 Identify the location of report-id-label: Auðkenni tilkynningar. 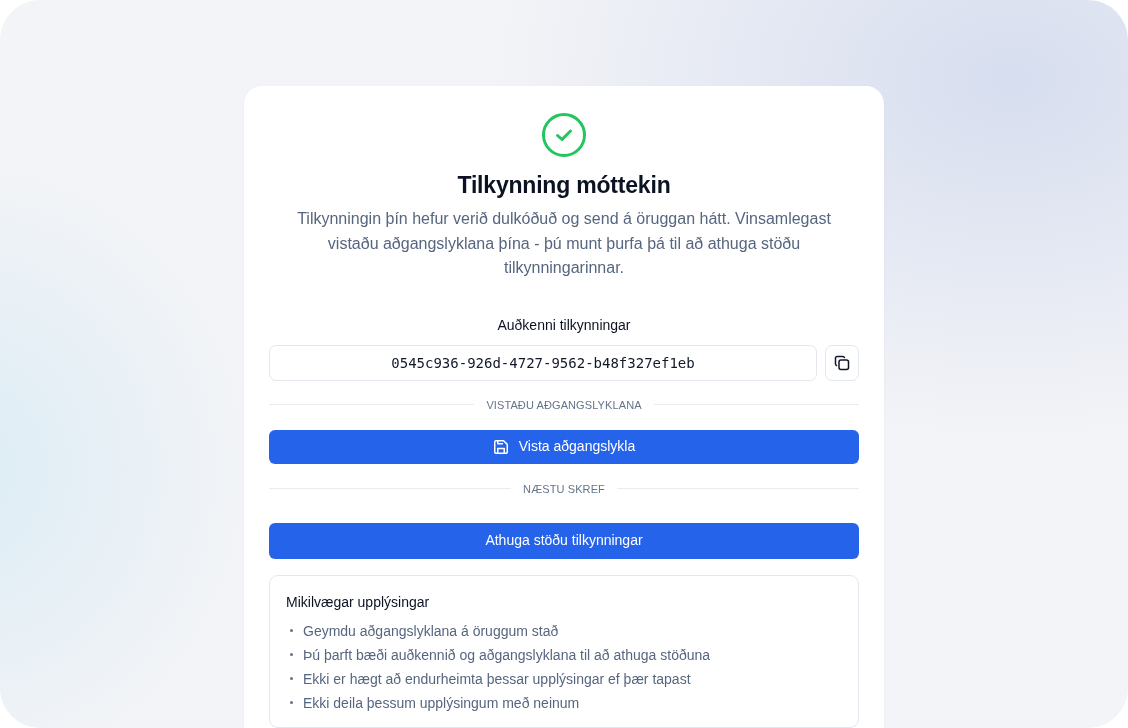
(564, 325).